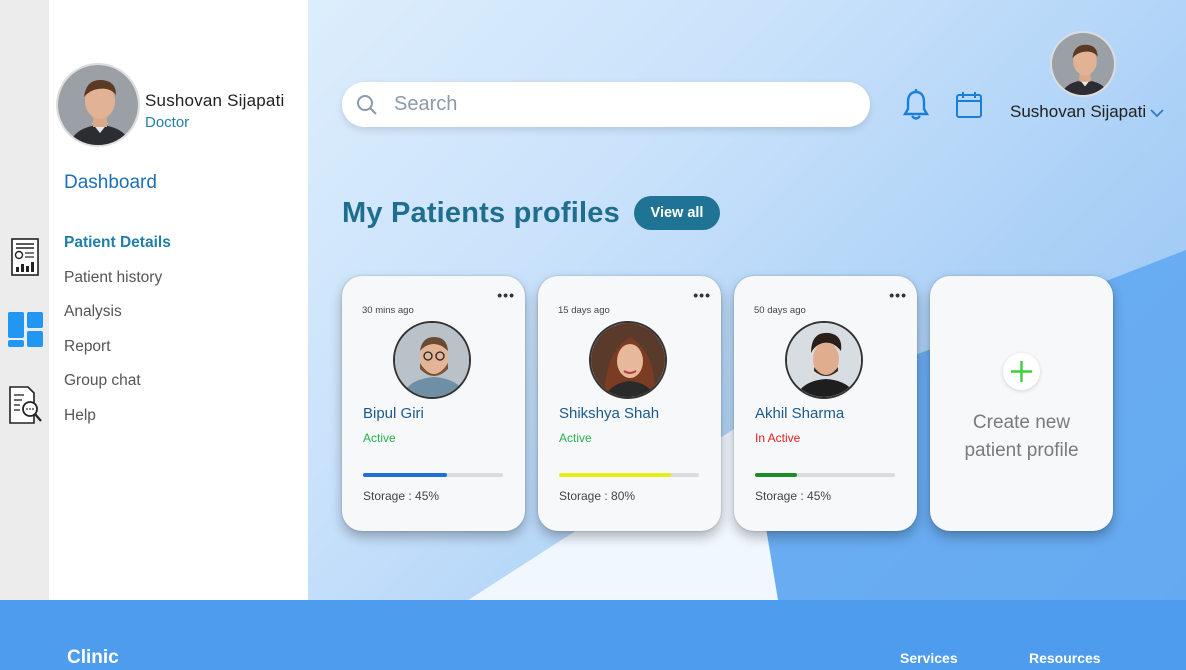 Image resolution: width=1186 pixels, height=670 pixels. What do you see at coordinates (117, 424) in the screenshot?
I see `sidebar-item-help: Help` at bounding box center [117, 424].